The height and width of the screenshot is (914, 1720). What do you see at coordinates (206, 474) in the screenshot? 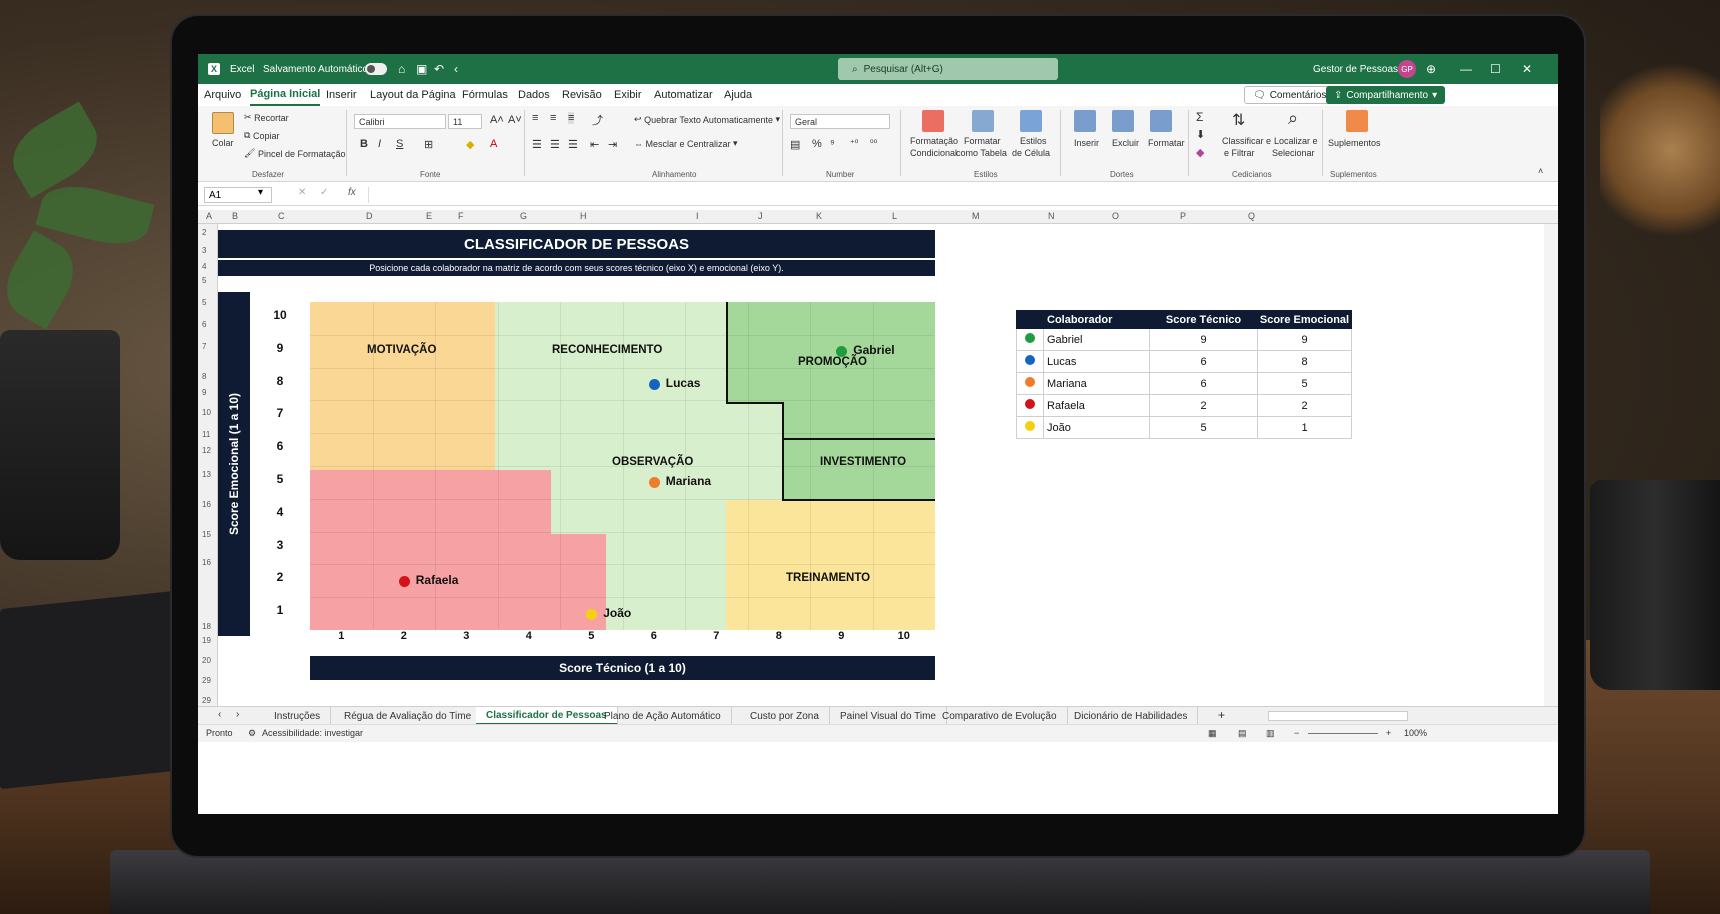
I see `row-header: 13` at bounding box center [206, 474].